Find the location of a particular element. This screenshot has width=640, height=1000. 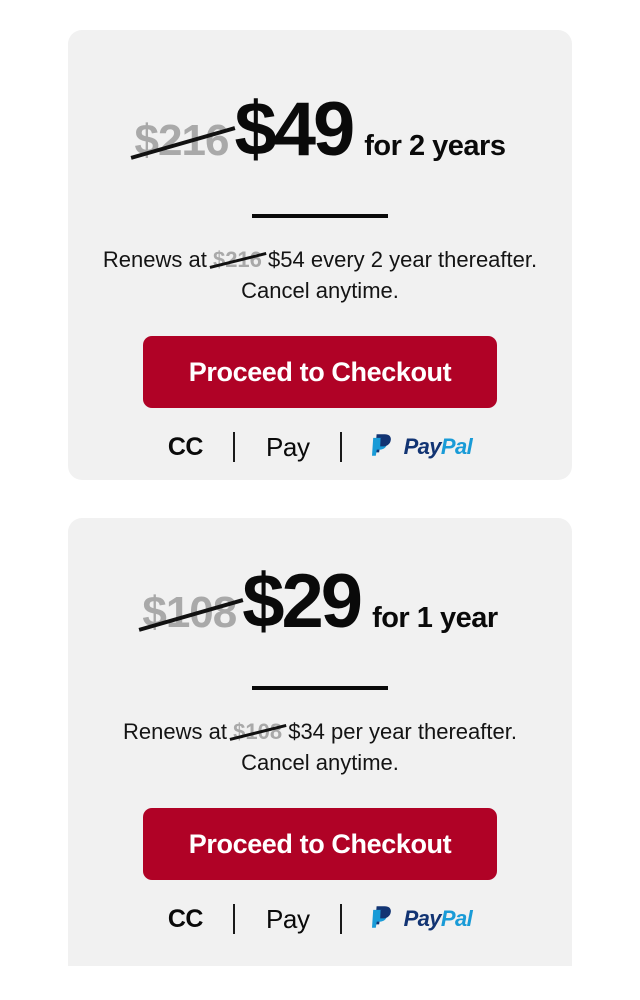

renewal-original-price: $108 is located at coordinates (258, 731).